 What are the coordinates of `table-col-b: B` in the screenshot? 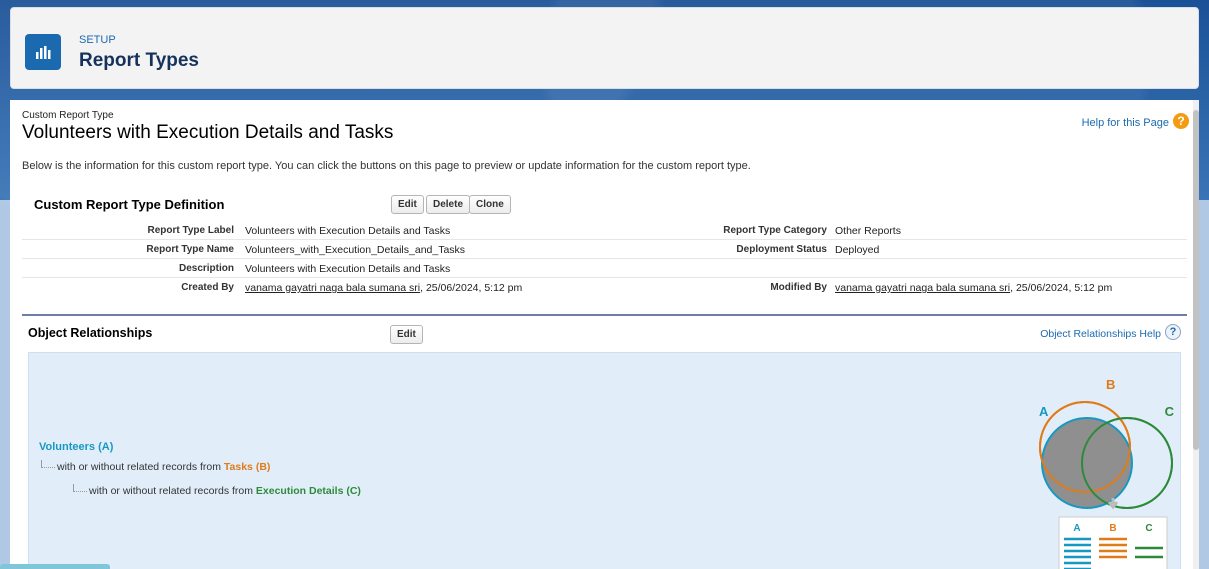 It's located at (1112, 528).